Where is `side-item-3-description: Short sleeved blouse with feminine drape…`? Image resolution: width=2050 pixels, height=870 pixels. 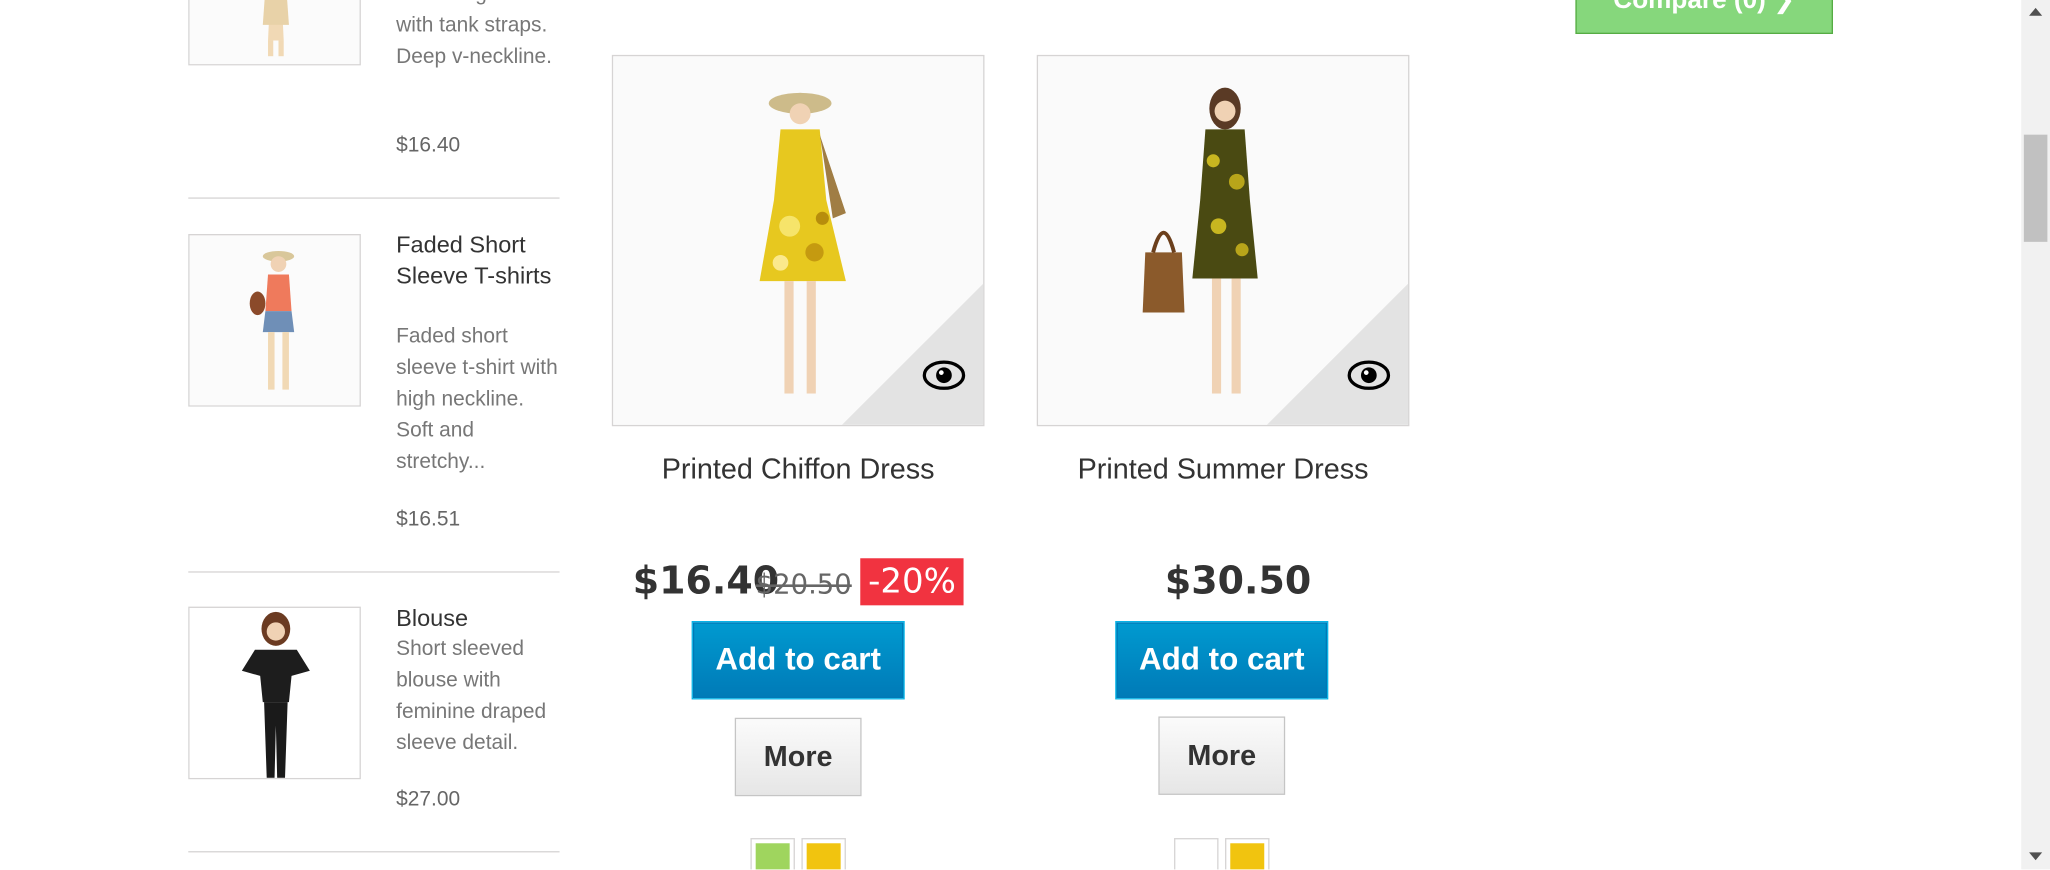
side-item-3-description: Short sleeved blouse with feminine drape… is located at coordinates (471, 696).